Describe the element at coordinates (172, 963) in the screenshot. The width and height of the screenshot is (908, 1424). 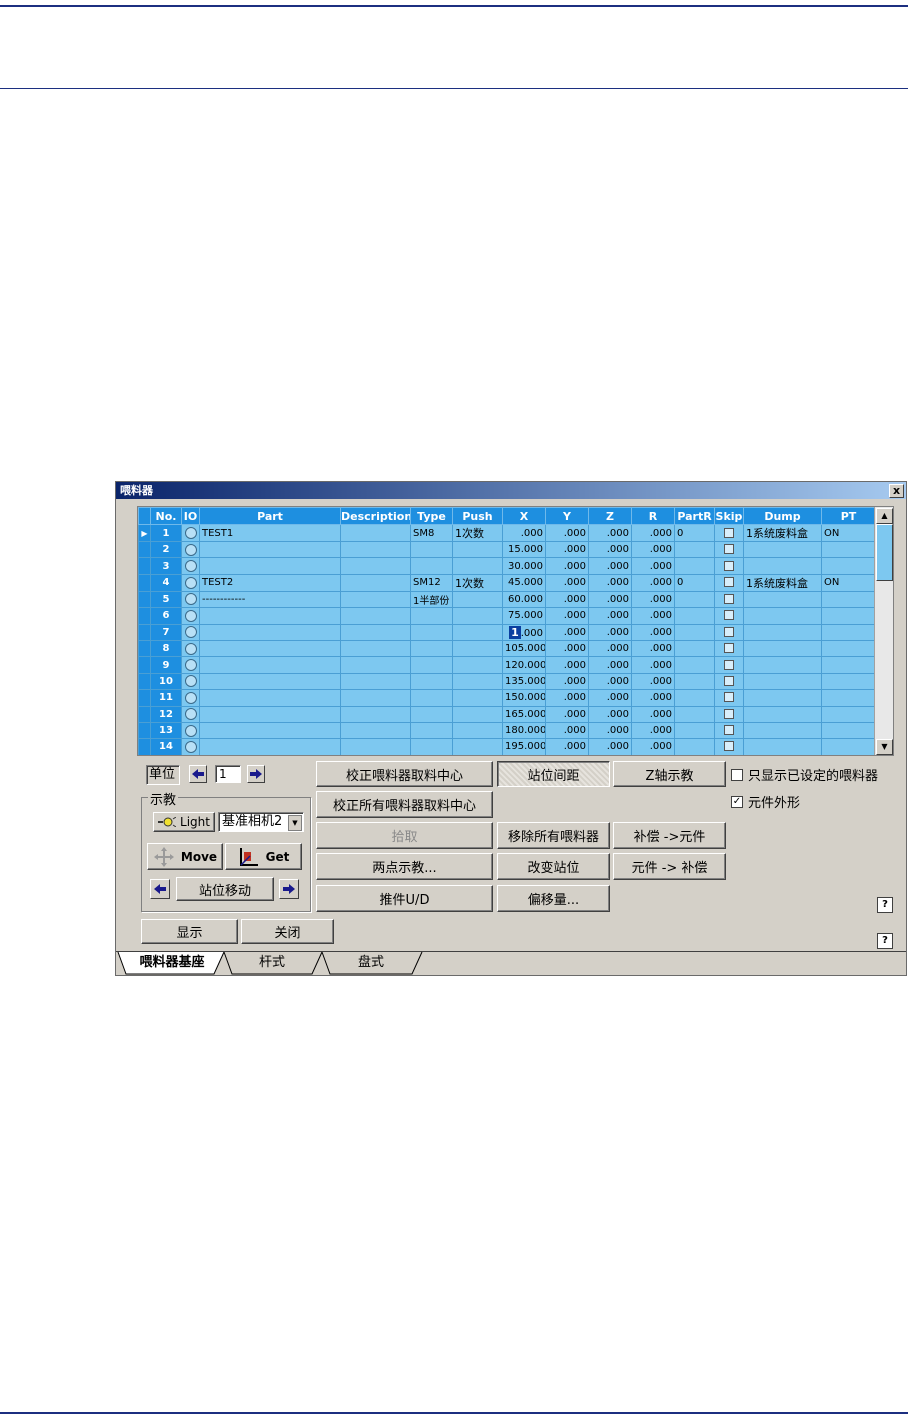
I see `tab-feeder-base: 喂料器基座` at that location.